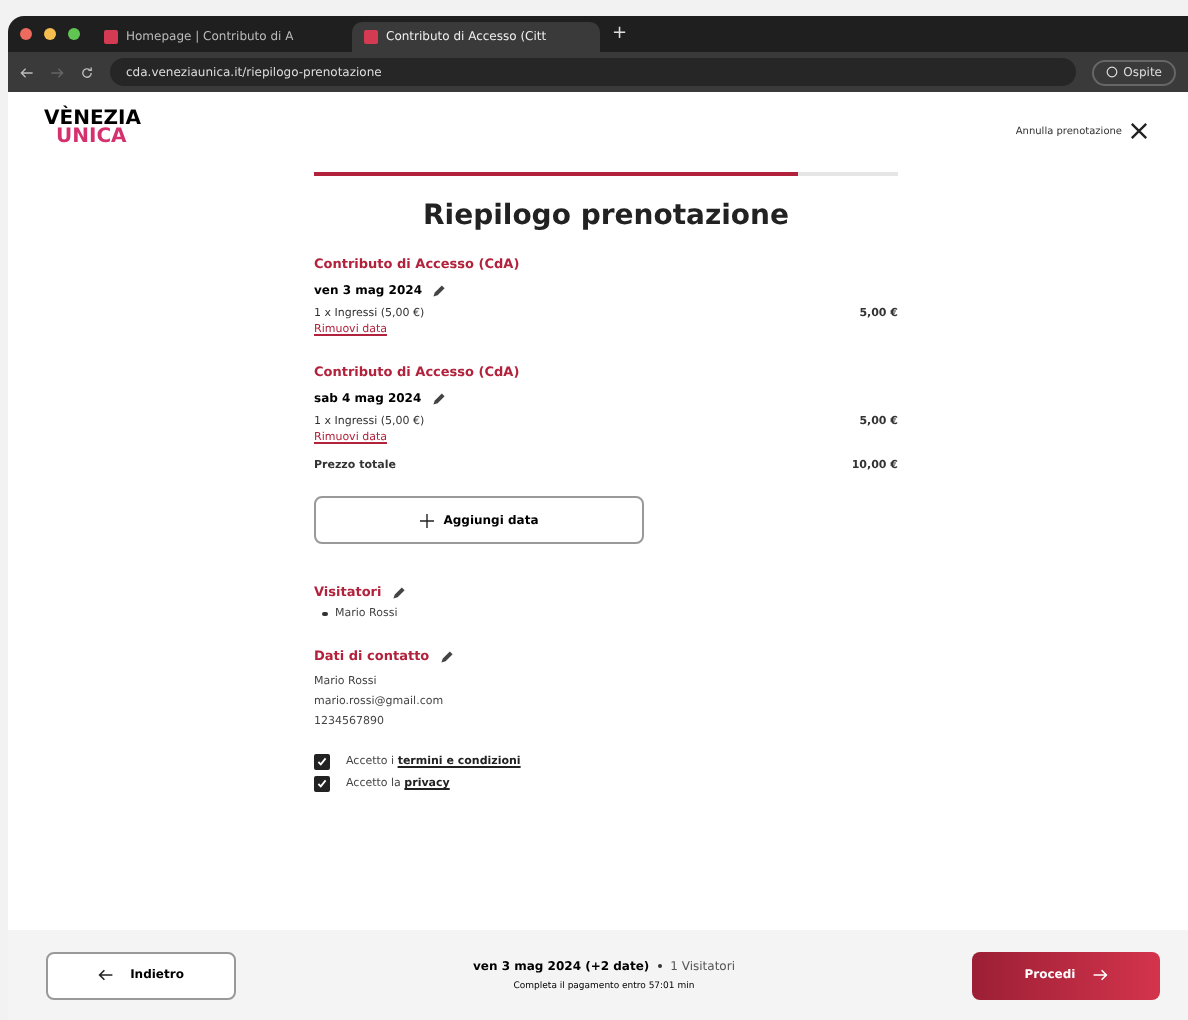 This screenshot has height=1020, width=1188. I want to click on back-icon, so click(27, 72).